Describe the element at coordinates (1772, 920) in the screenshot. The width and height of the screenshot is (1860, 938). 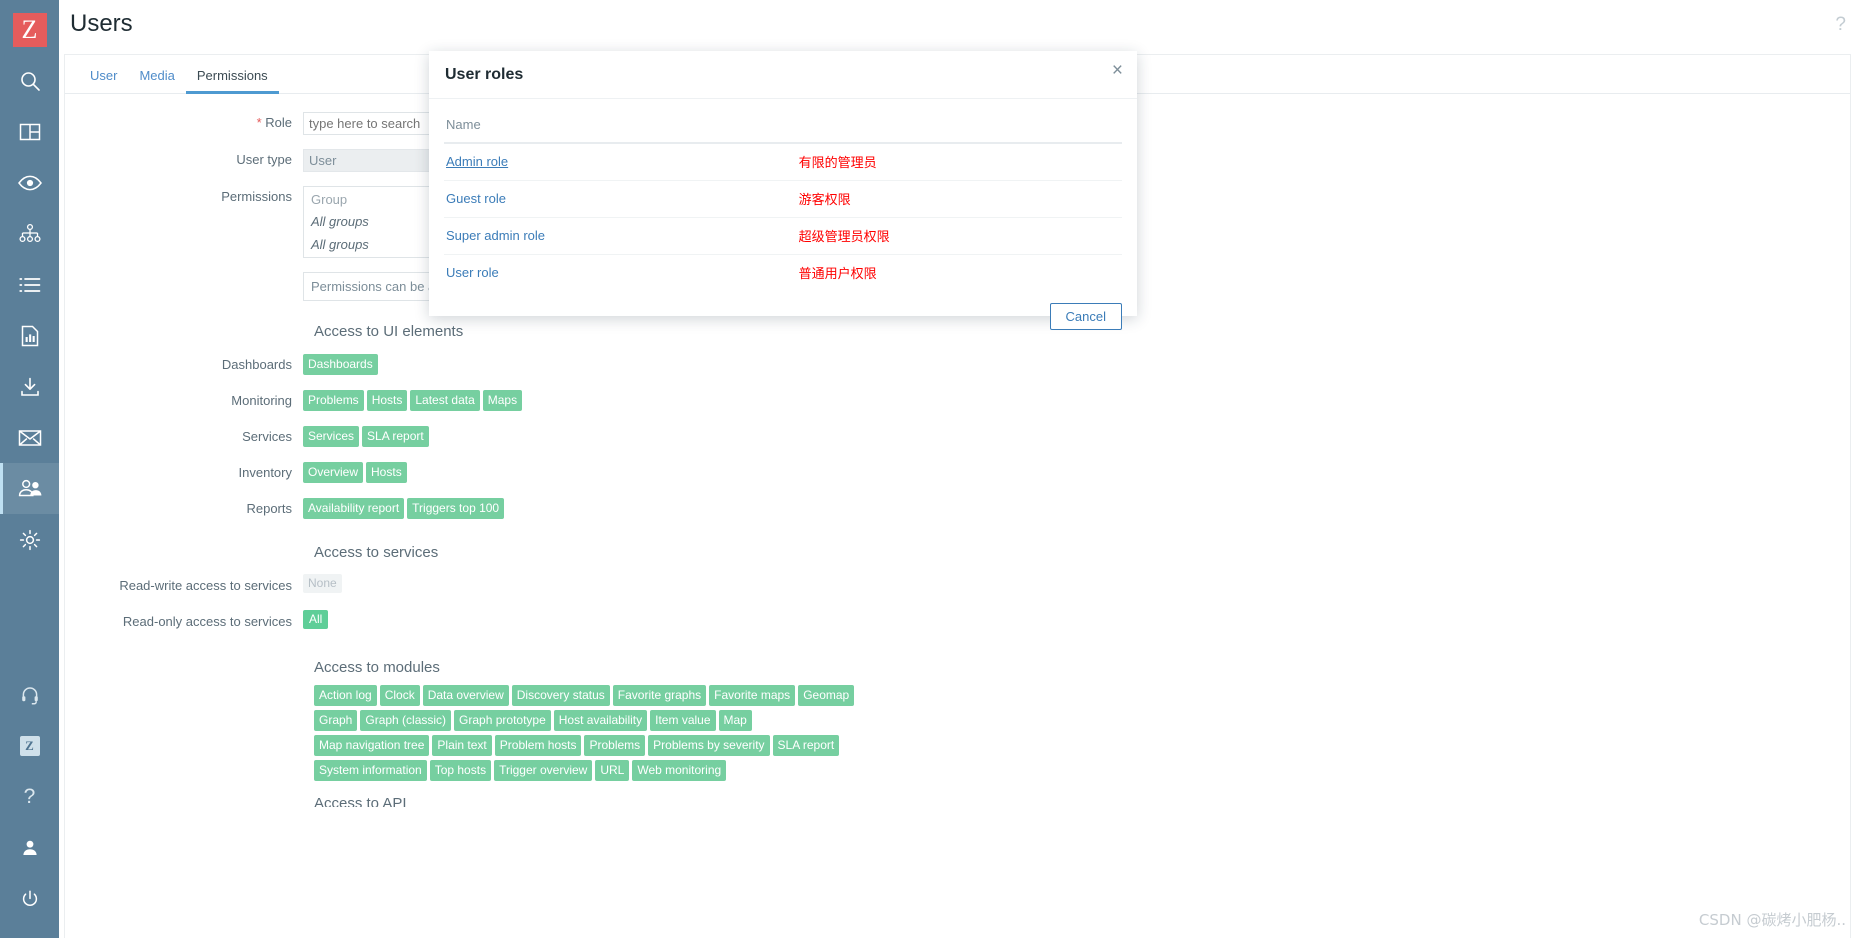
I see `csdn-watermark: CSDN @碳烤小肥杨..` at that location.